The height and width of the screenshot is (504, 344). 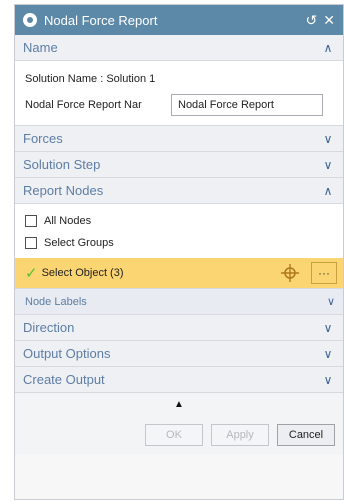 I want to click on section-forces-header: Forces ∨, so click(x=179, y=139).